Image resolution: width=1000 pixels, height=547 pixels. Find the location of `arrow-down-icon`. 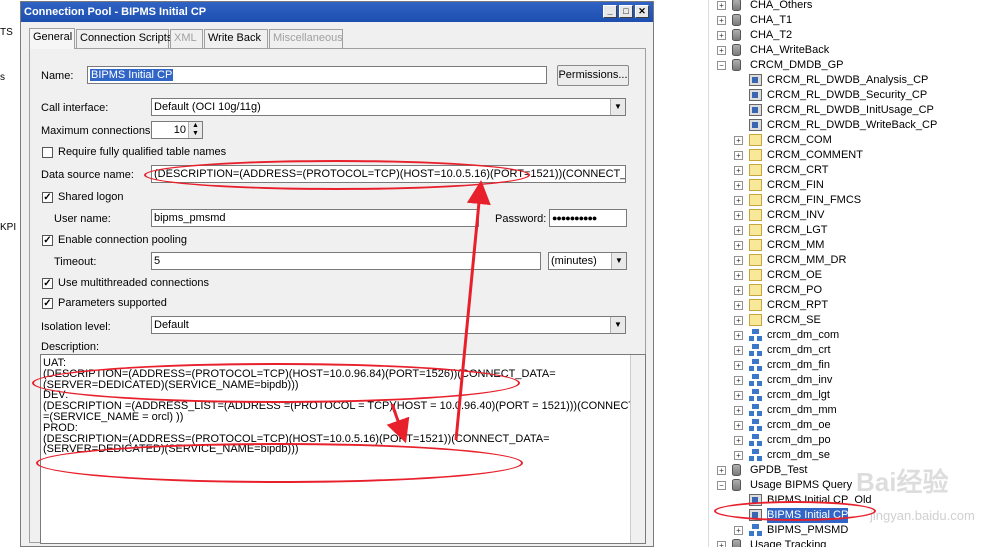

arrow-down-icon is located at coordinates (398, 423).